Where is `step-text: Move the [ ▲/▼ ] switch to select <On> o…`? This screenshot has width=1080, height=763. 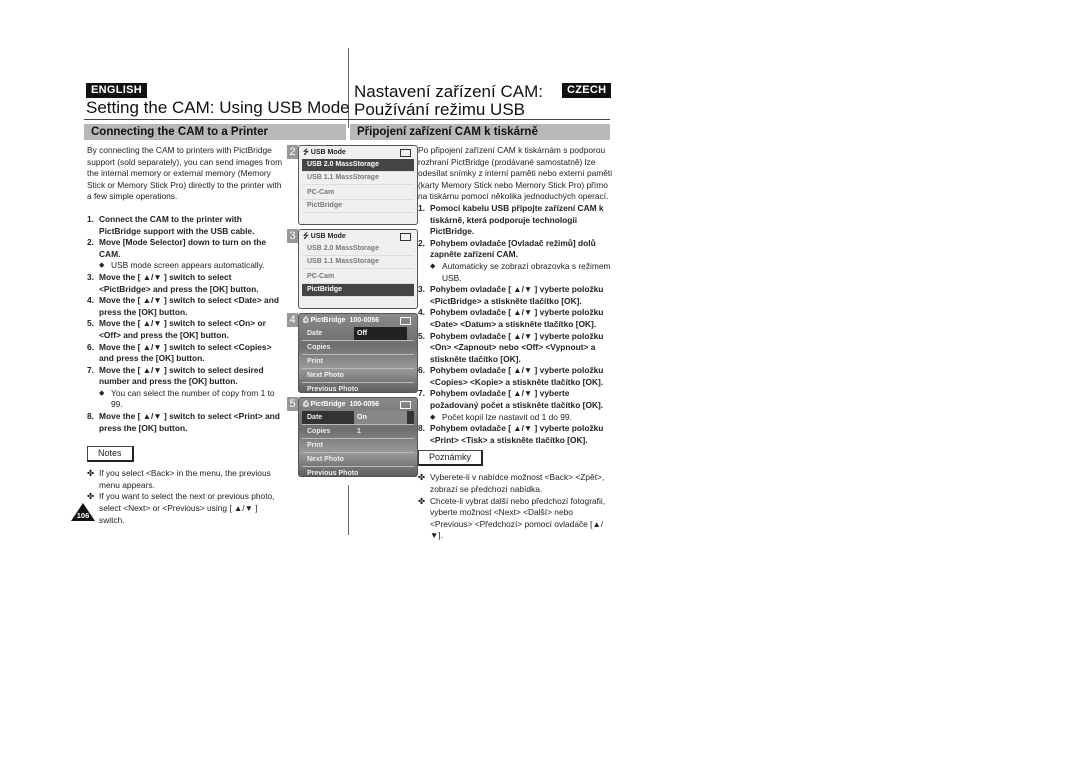 step-text: Move the [ ▲/▼ ] switch to select <On> o… is located at coordinates (182, 329).